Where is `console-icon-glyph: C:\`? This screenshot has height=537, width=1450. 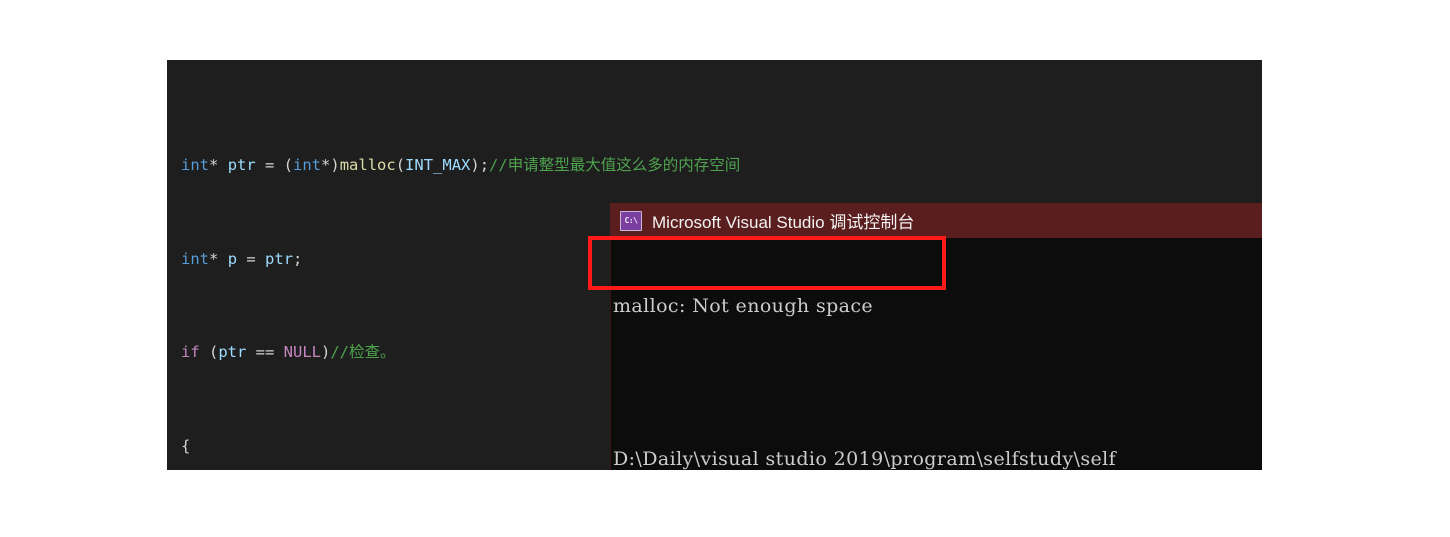
console-icon-glyph: C:\ is located at coordinates (631, 220).